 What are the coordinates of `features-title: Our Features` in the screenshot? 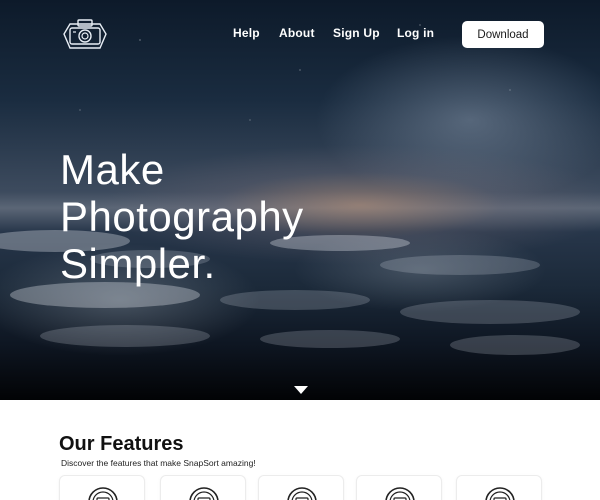 It's located at (121, 444).